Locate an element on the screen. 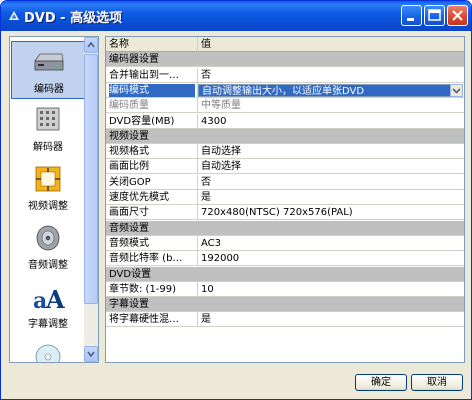  section-title: 编码器设置 is located at coordinates (134, 60).